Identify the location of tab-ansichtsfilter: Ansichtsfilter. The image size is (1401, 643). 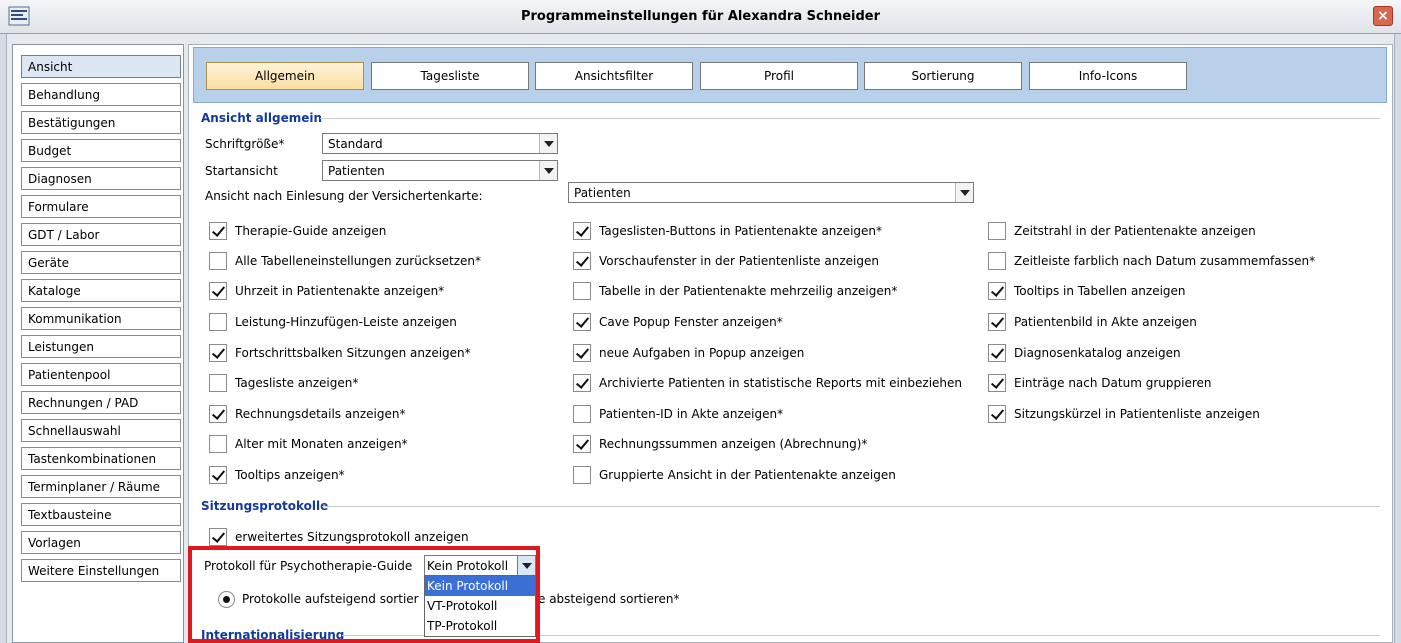
(614, 76).